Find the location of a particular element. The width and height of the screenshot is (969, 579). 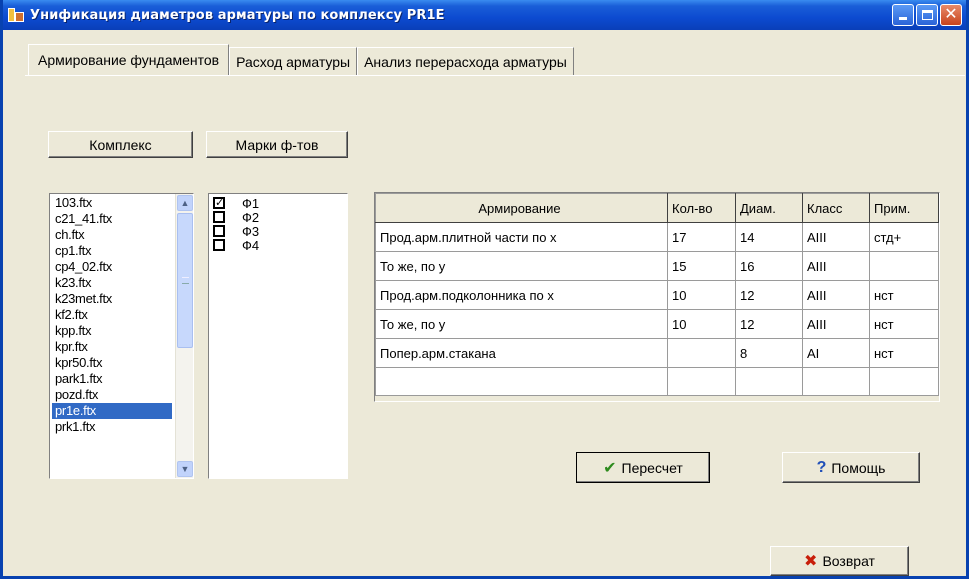

table-cell: 16 is located at coordinates (769, 266).